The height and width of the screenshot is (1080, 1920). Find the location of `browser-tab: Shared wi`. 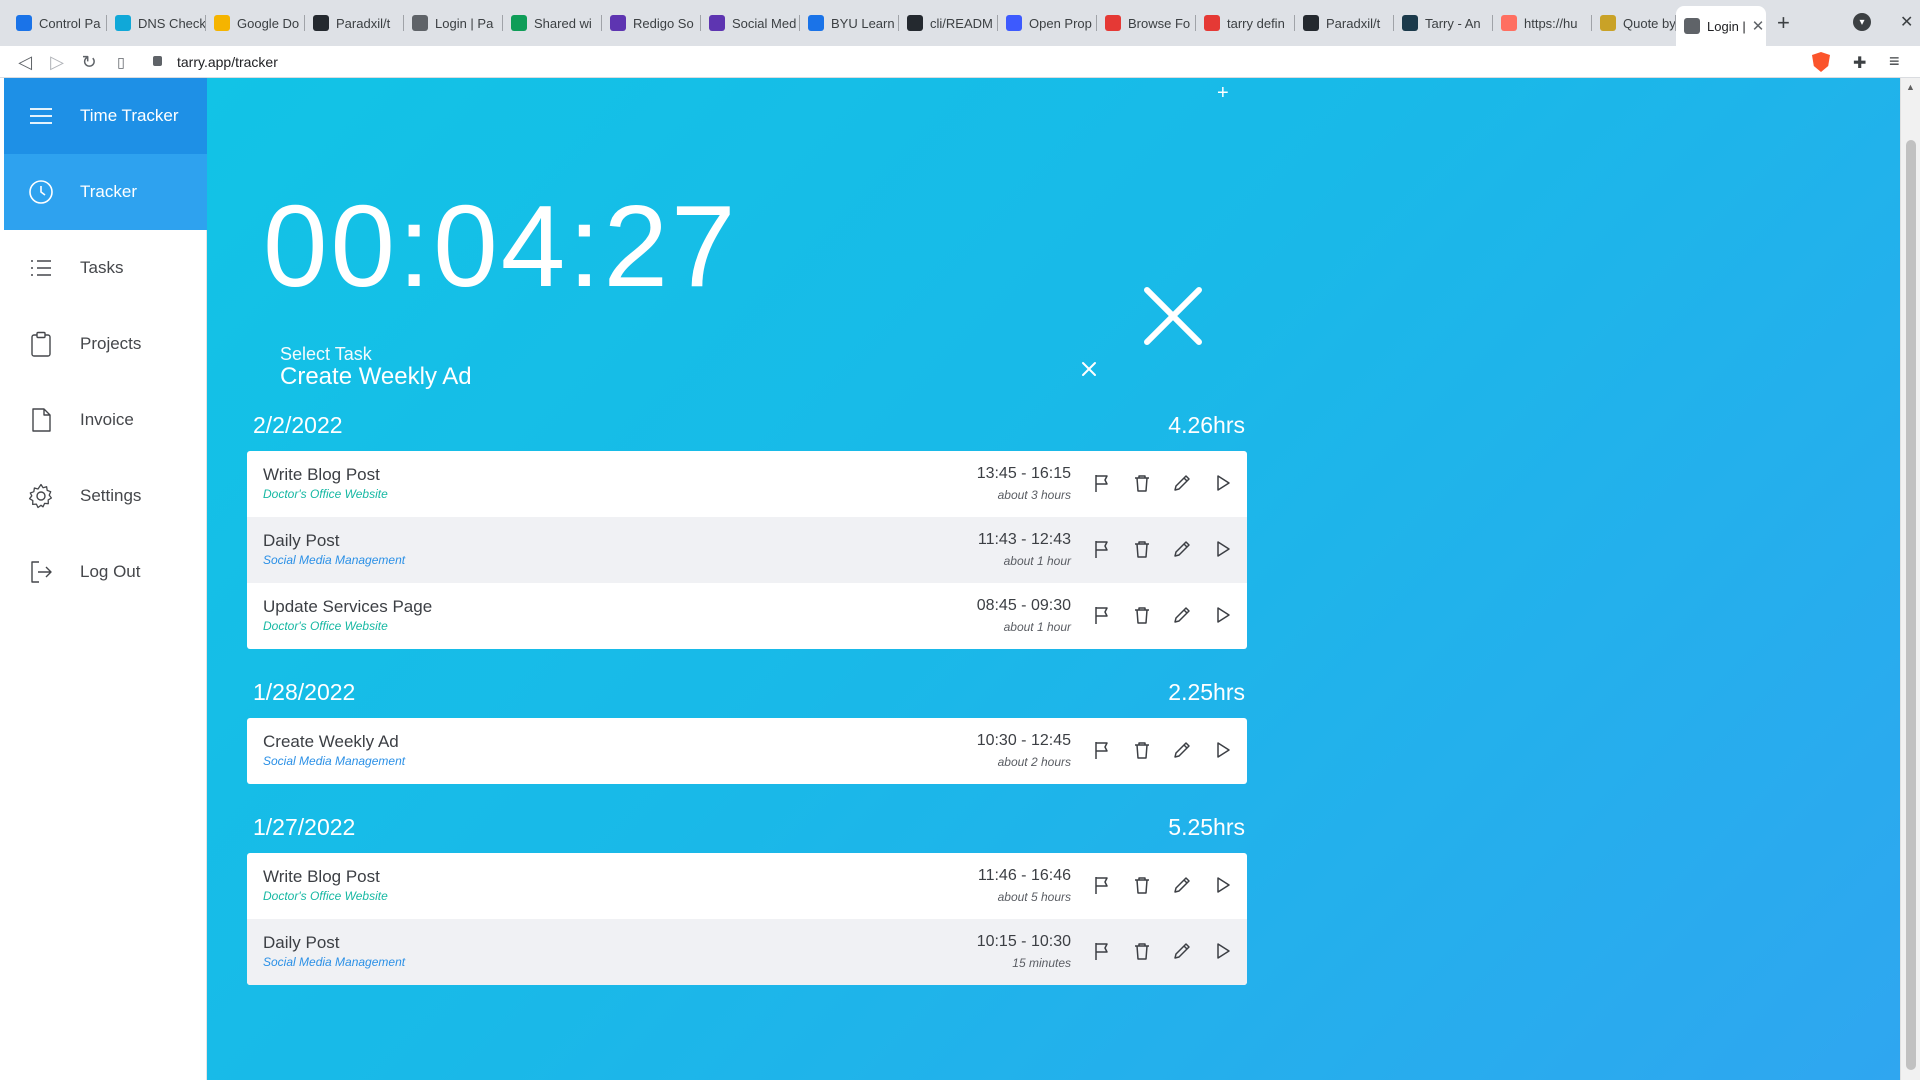

browser-tab: Shared wi is located at coordinates (552, 23).